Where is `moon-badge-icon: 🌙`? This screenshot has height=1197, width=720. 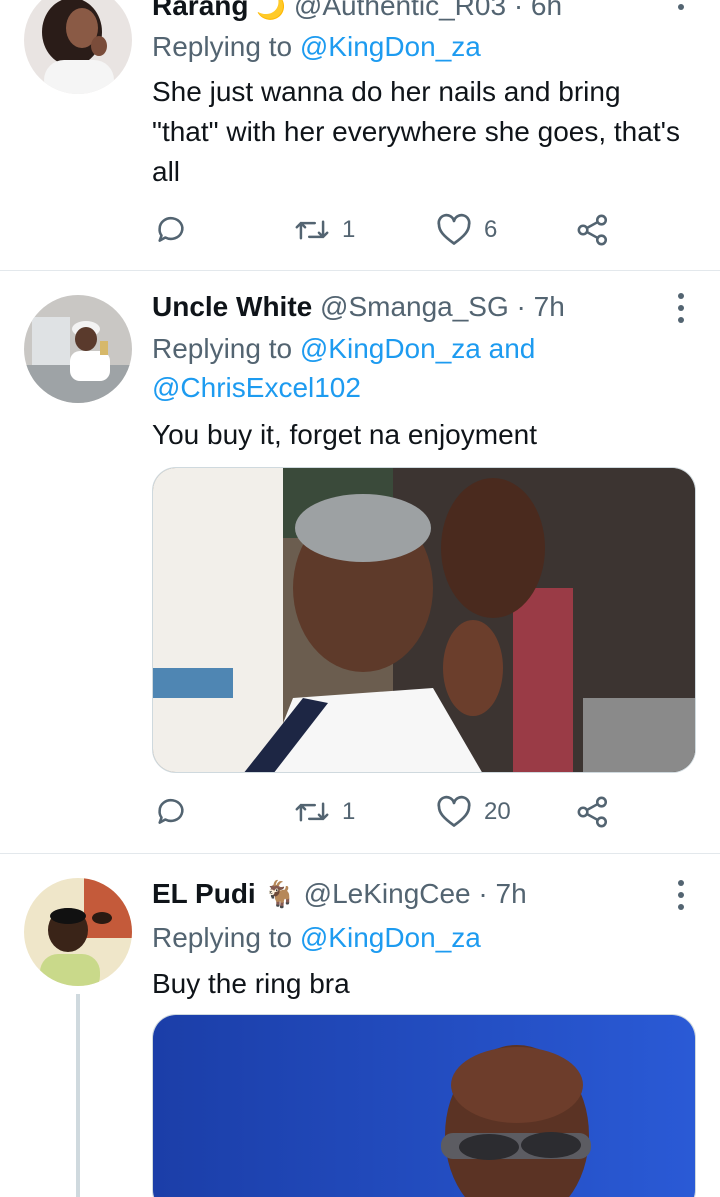
moon-badge-icon: 🌙 is located at coordinates (271, 10).